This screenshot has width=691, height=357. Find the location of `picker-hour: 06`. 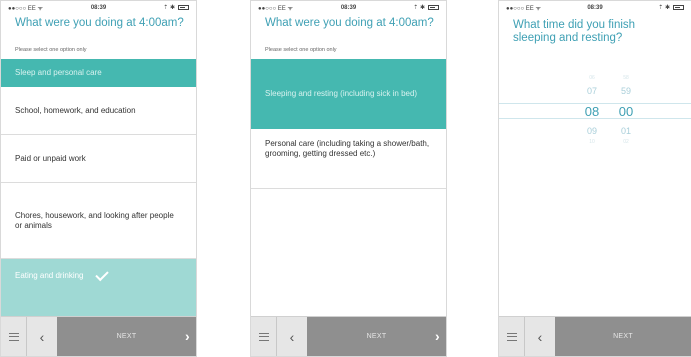

picker-hour: 06 is located at coordinates (592, 78).